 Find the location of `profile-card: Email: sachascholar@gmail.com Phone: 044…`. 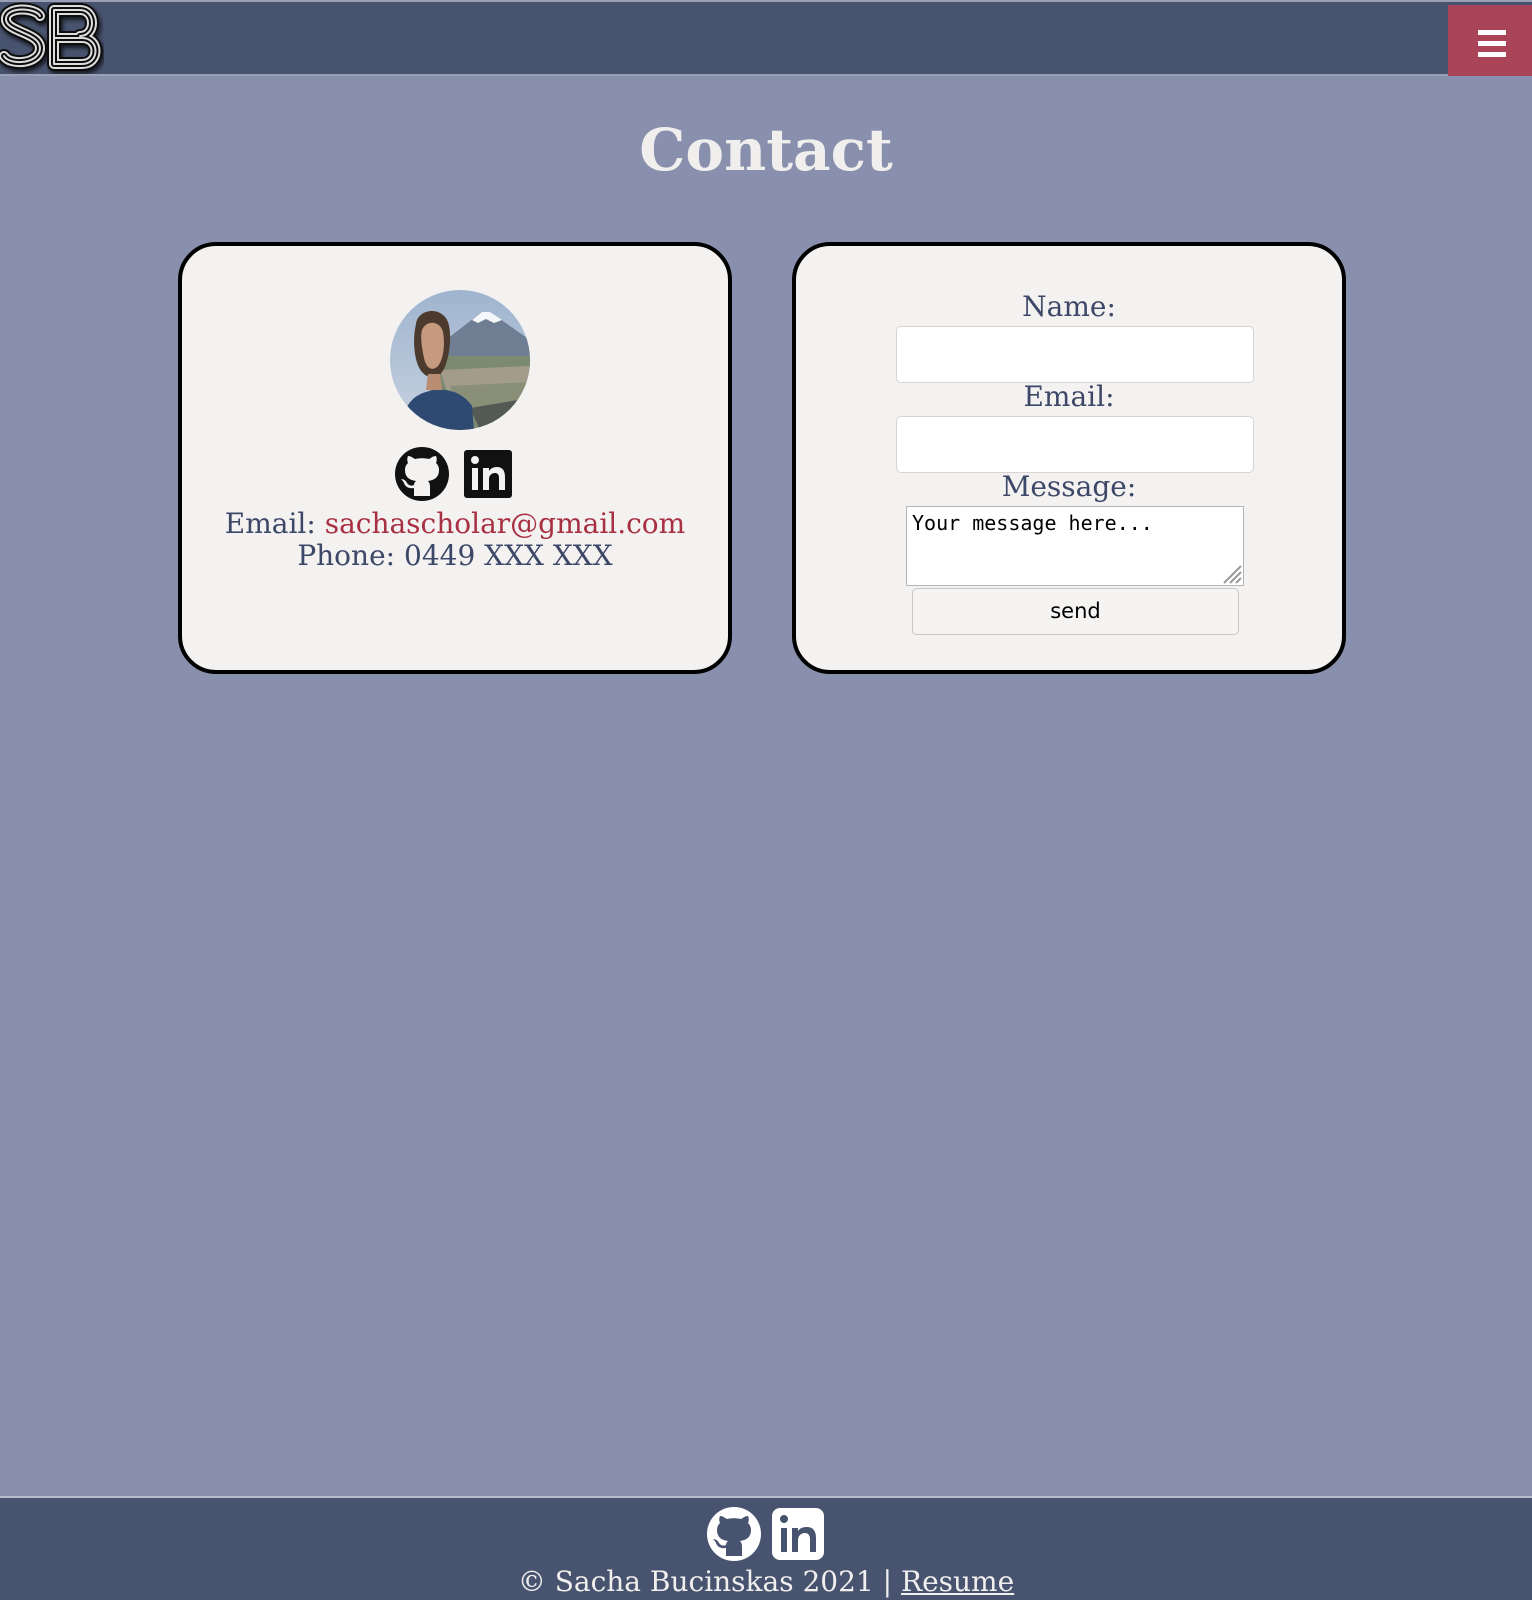

profile-card: Email: sachascholar@gmail.com Phone: 044… is located at coordinates (455, 458).